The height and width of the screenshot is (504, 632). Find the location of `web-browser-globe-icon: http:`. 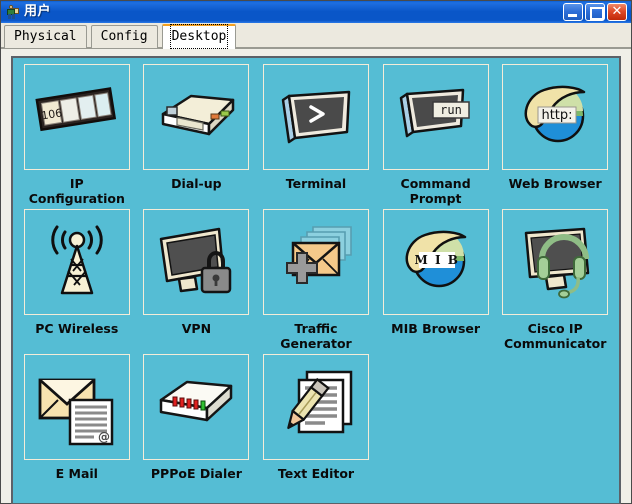

web-browser-globe-icon: http: is located at coordinates (555, 117).